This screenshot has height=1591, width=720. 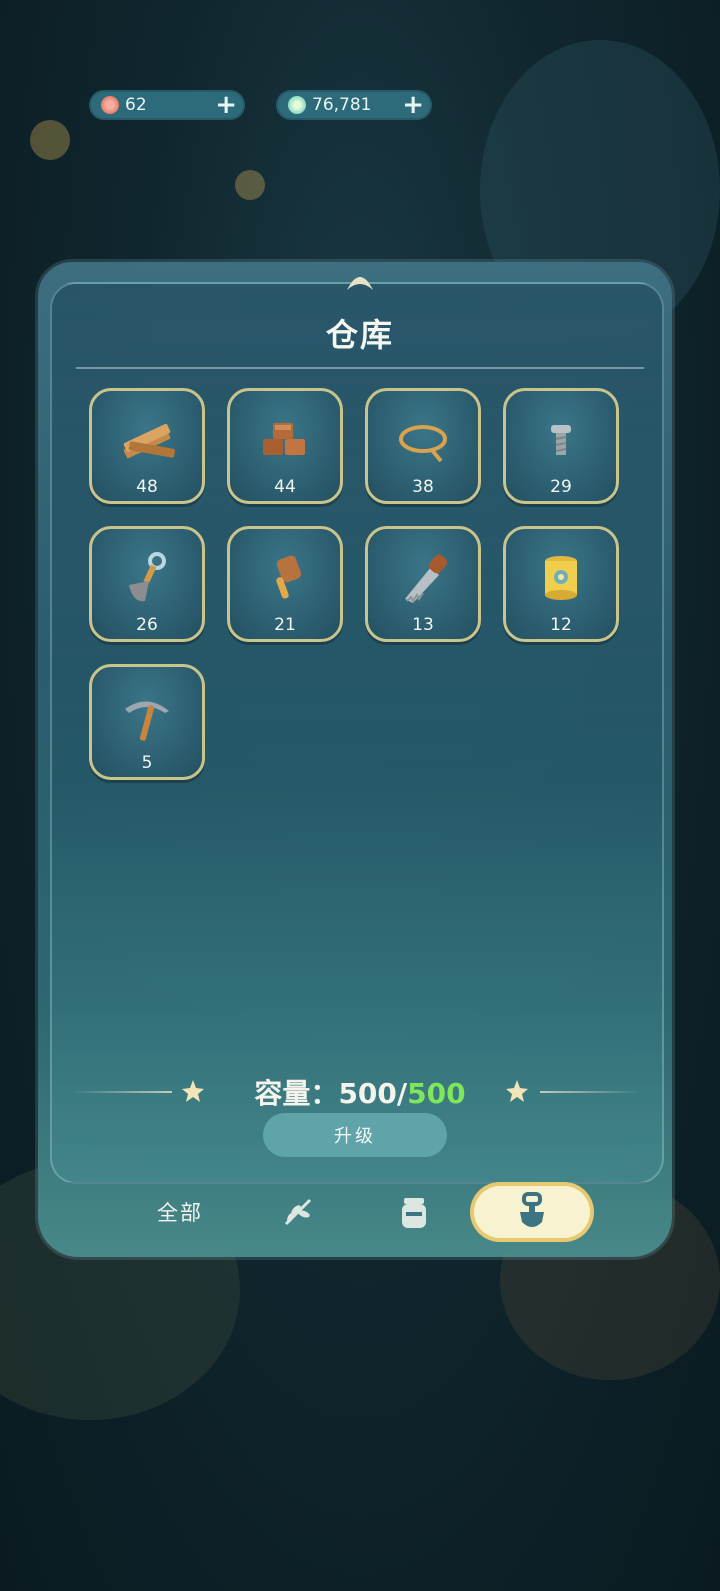 What do you see at coordinates (436, 1093) in the screenshot?
I see `capacity-max: 500` at bounding box center [436, 1093].